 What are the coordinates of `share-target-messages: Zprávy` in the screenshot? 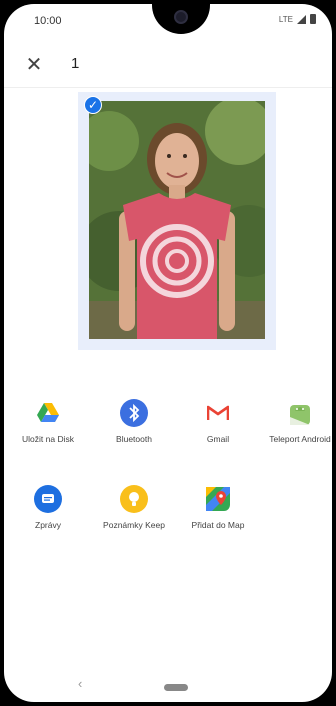 It's located at (48, 507).